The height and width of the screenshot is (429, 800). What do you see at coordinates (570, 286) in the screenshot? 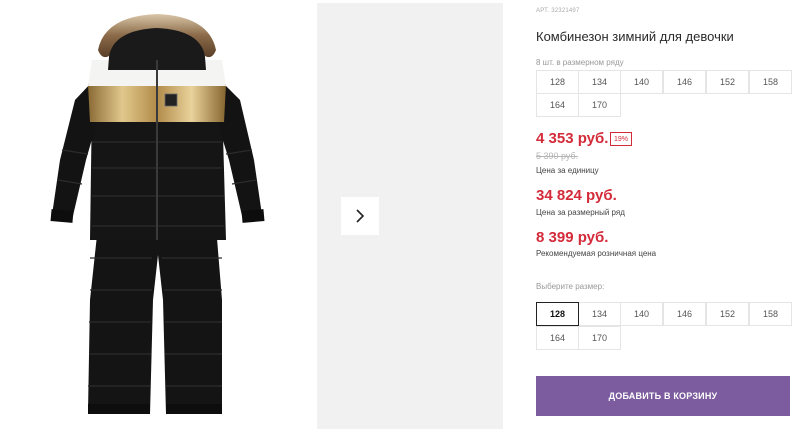
I see `choose-size-label: Выберите размер:` at bounding box center [570, 286].